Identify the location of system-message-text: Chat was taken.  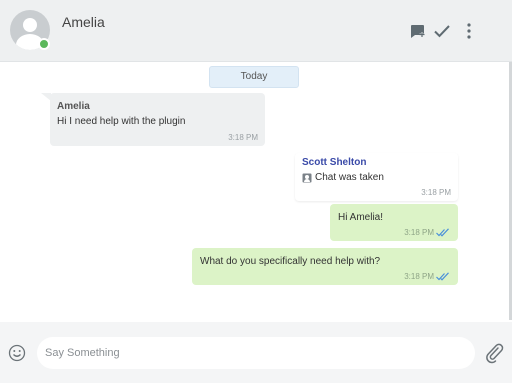
(349, 177).